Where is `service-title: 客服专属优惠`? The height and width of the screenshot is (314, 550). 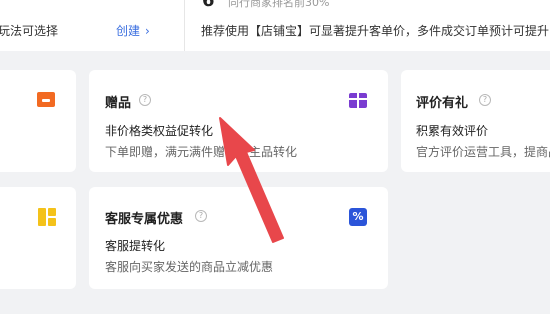 service-title: 客服专属优惠 is located at coordinates (144, 219).